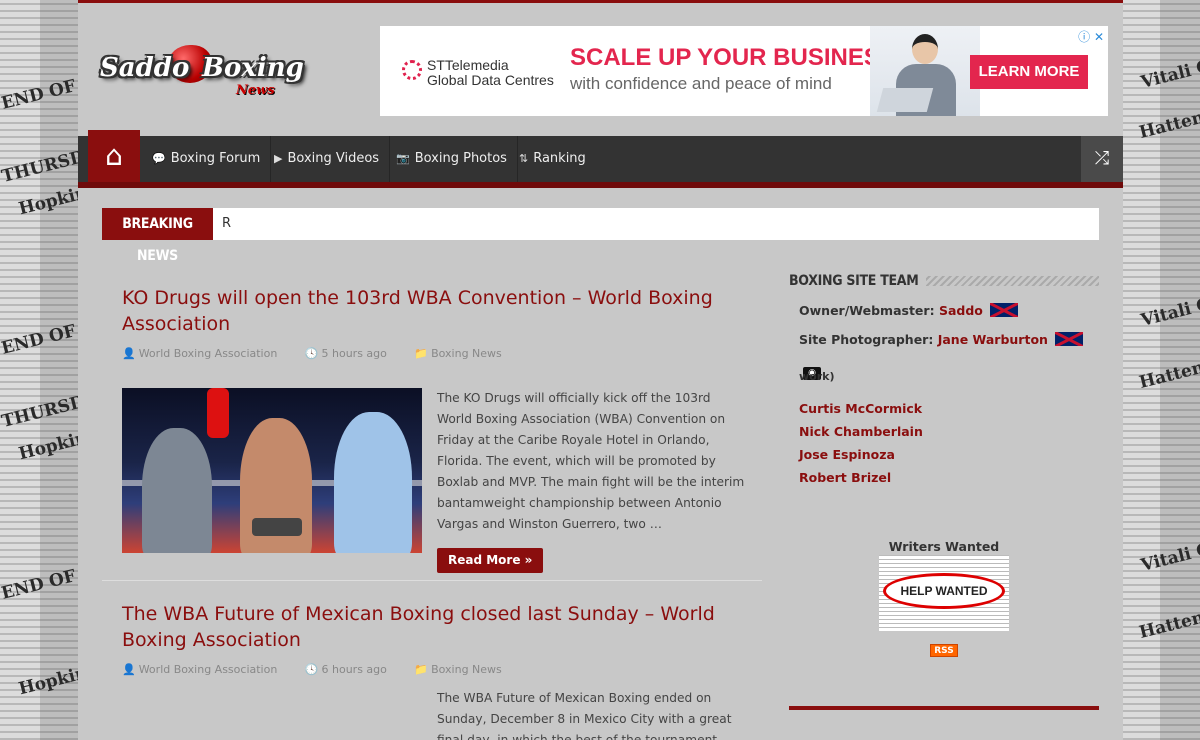 Image resolution: width=1200 pixels, height=740 pixels. Describe the element at coordinates (944, 708) in the screenshot. I see `sidebar-rule` at that location.